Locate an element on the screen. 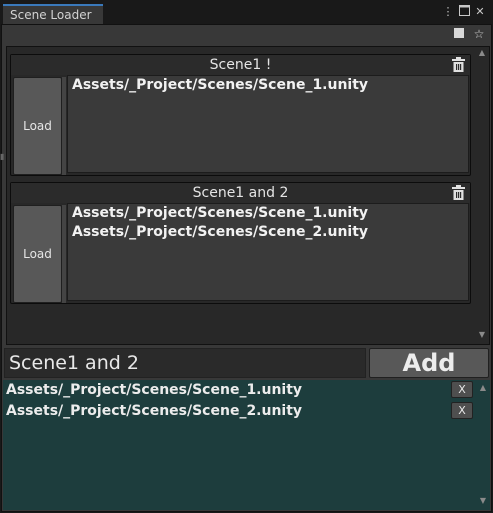  scene-group-name-value: Scene1 and 2 is located at coordinates (74, 363).